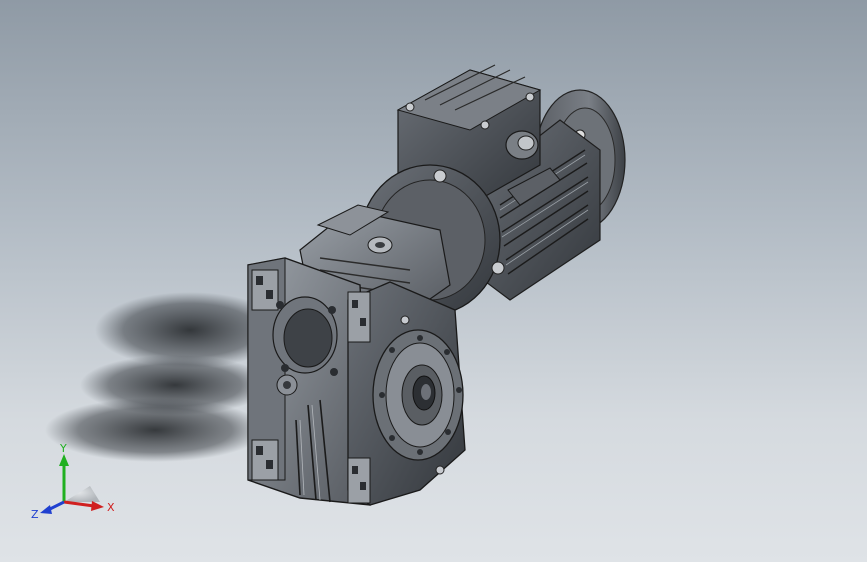  I want to click on y-axis-label: Y, so click(63, 448).